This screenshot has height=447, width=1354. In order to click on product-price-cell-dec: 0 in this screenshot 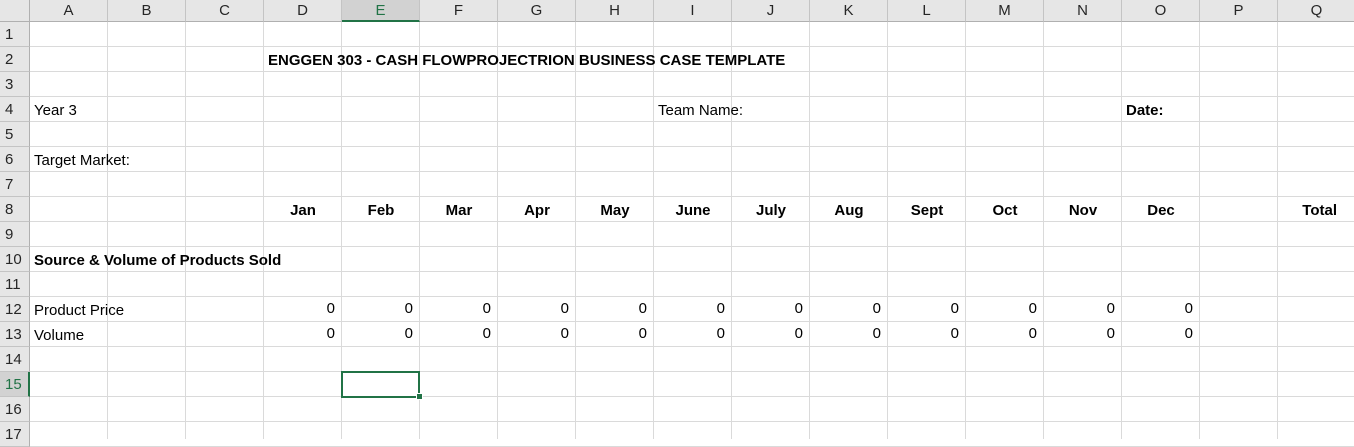, I will do `click(1159, 309)`.